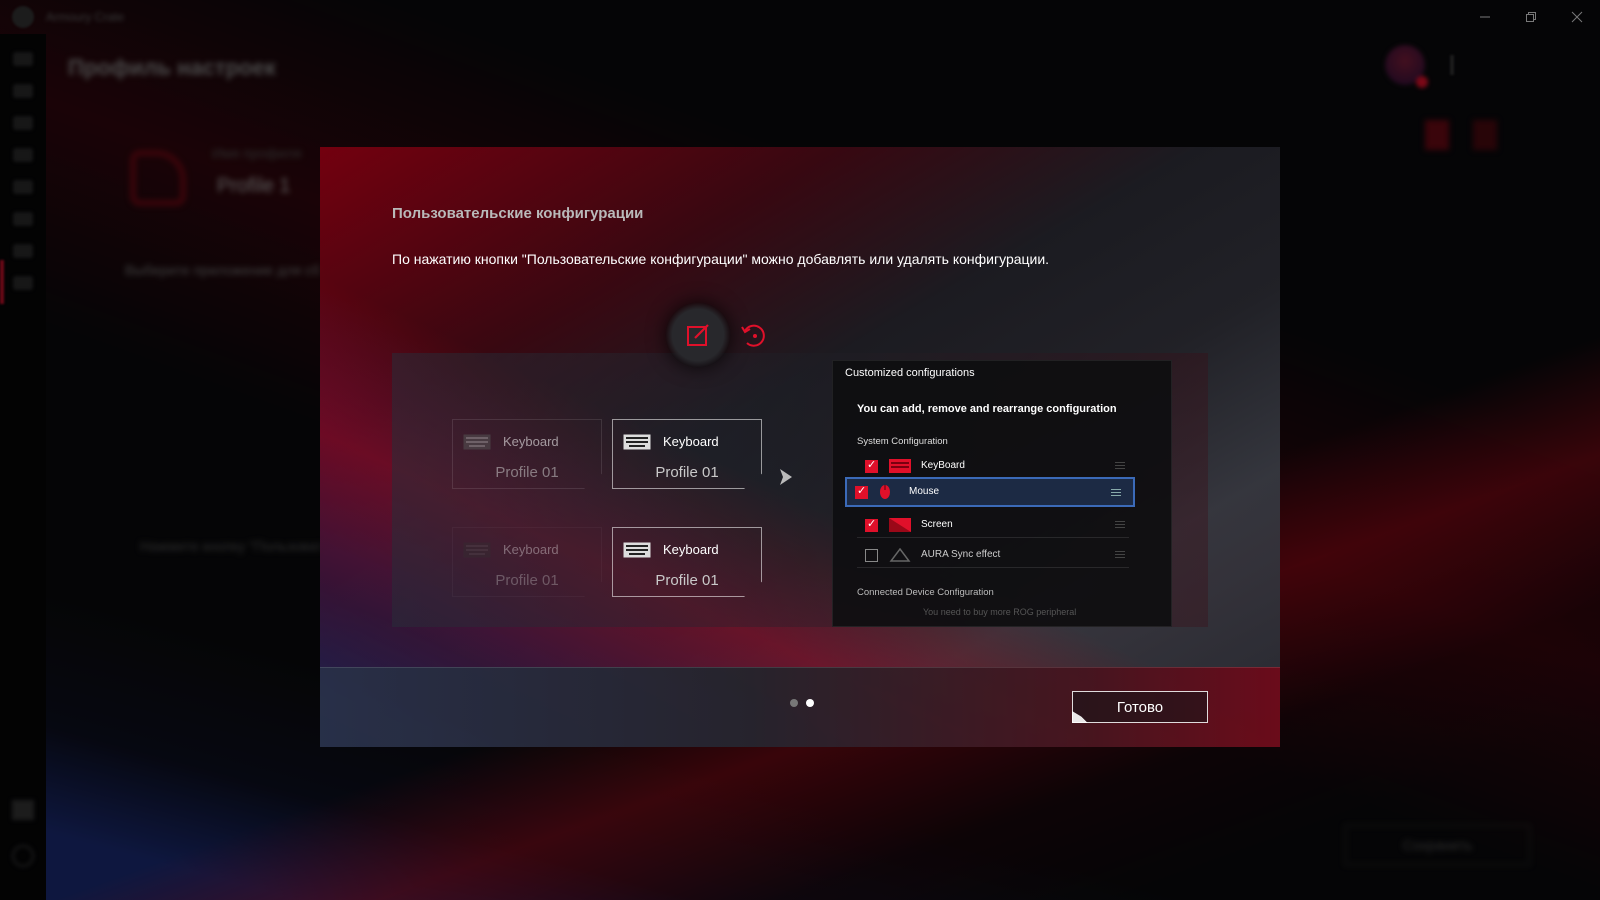 The height and width of the screenshot is (900, 1600). Describe the element at coordinates (943, 465) in the screenshot. I see `config-label: KeyBoard` at that location.